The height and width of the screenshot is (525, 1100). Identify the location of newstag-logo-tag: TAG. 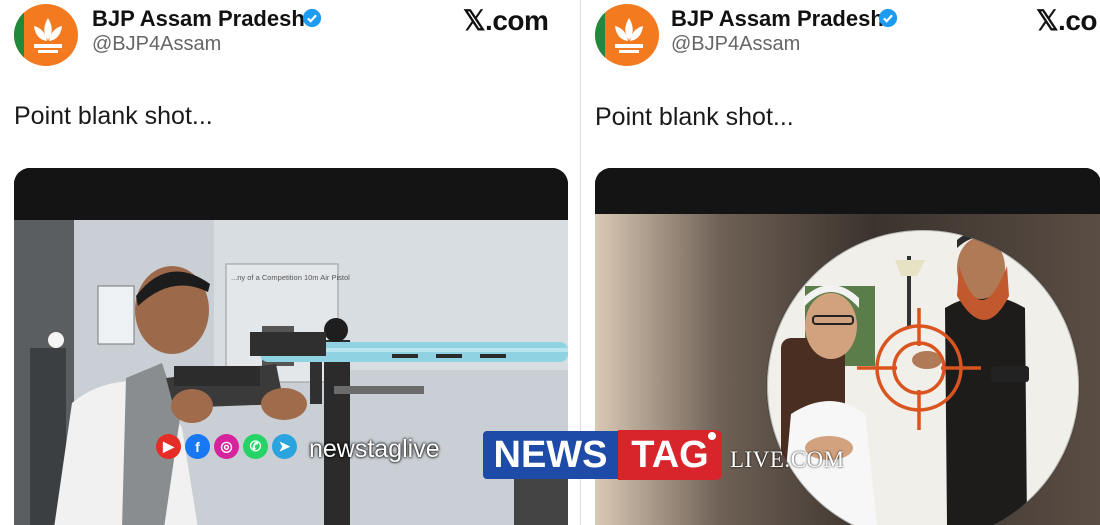
(670, 455).